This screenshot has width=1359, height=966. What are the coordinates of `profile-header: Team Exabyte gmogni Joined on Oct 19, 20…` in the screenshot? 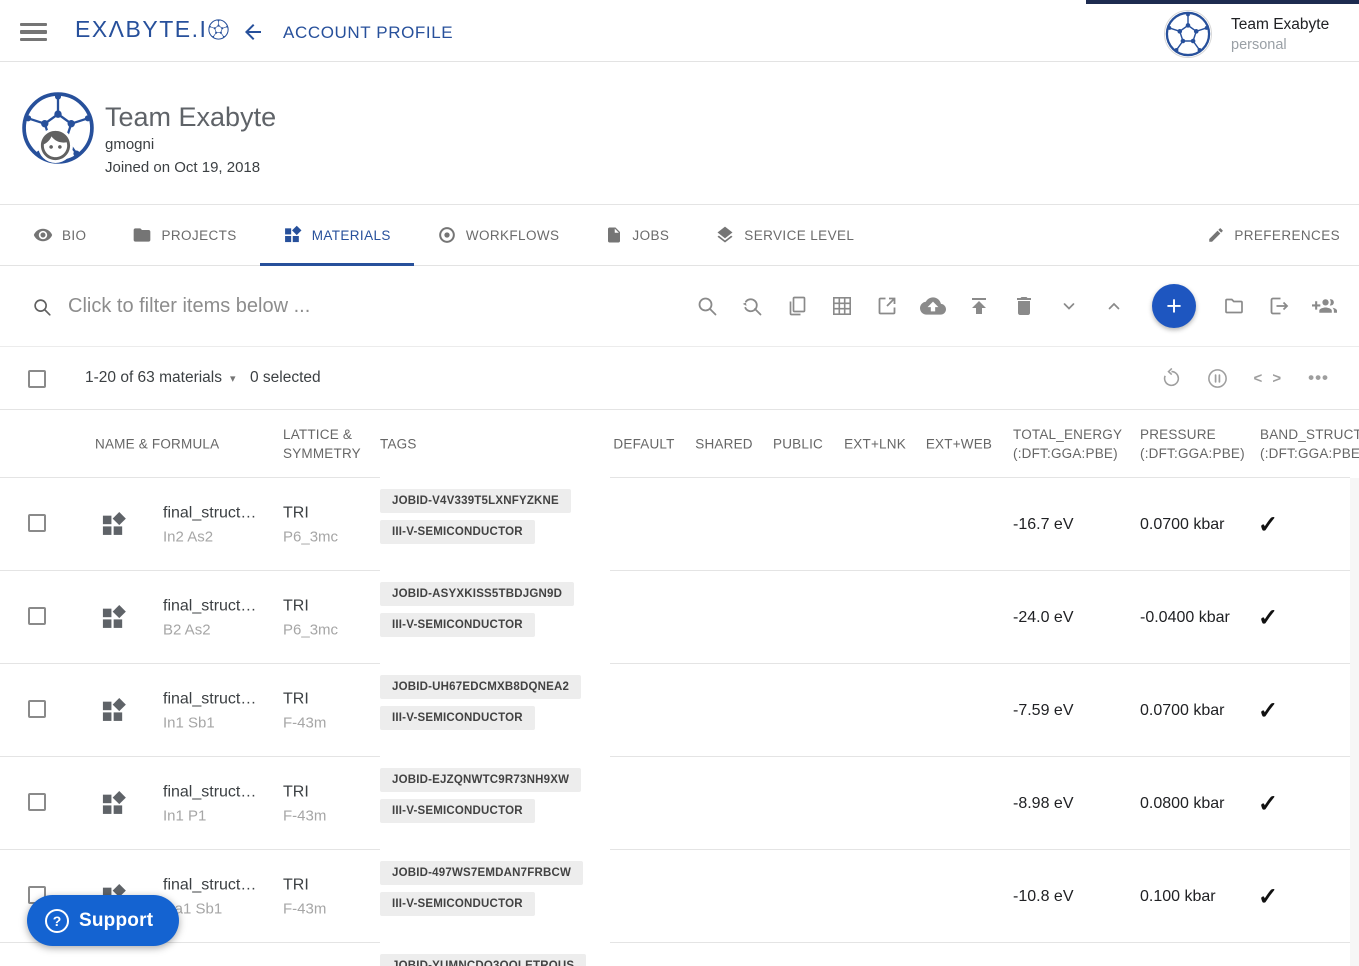 It's located at (679, 133).